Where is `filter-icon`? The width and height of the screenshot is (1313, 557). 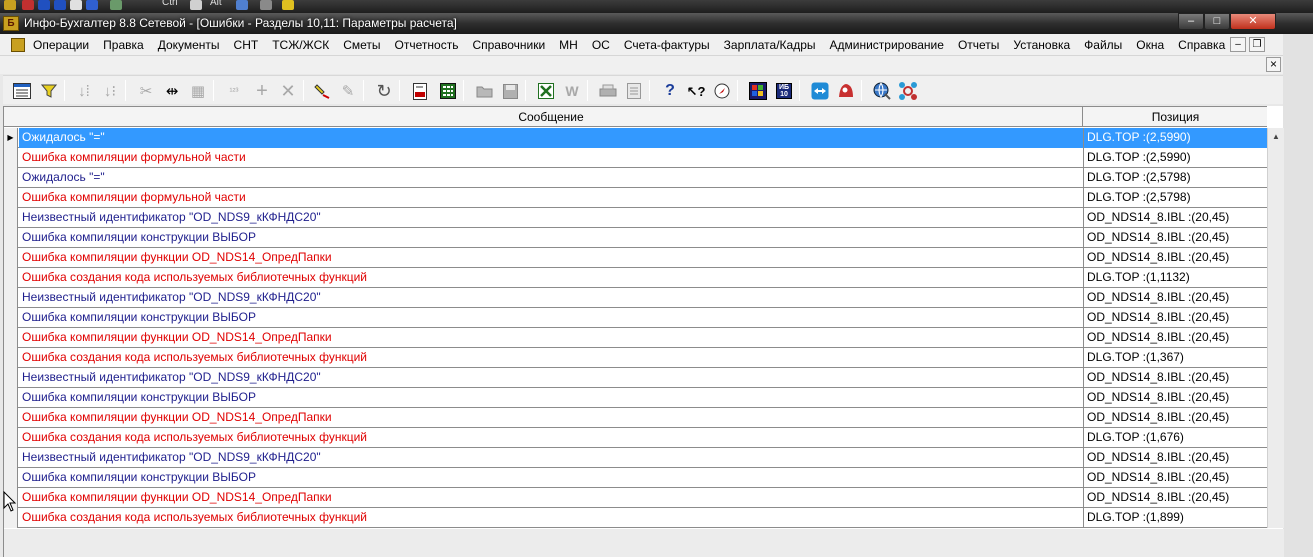 filter-icon is located at coordinates (49, 91).